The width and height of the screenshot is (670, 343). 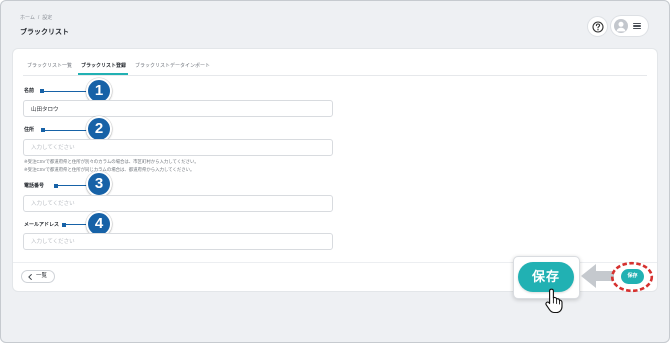 What do you see at coordinates (103, 66) in the screenshot?
I see `tab-blacklist-register: ブラックリスト登録` at bounding box center [103, 66].